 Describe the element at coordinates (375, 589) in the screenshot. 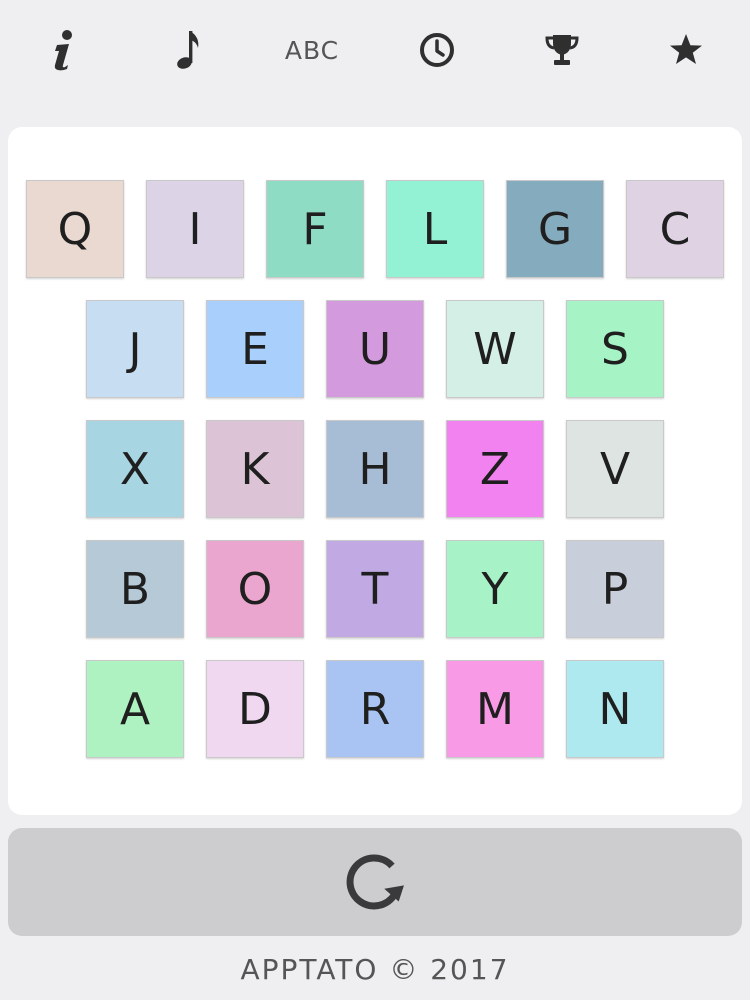

I see `letter-tile-t: T` at that location.